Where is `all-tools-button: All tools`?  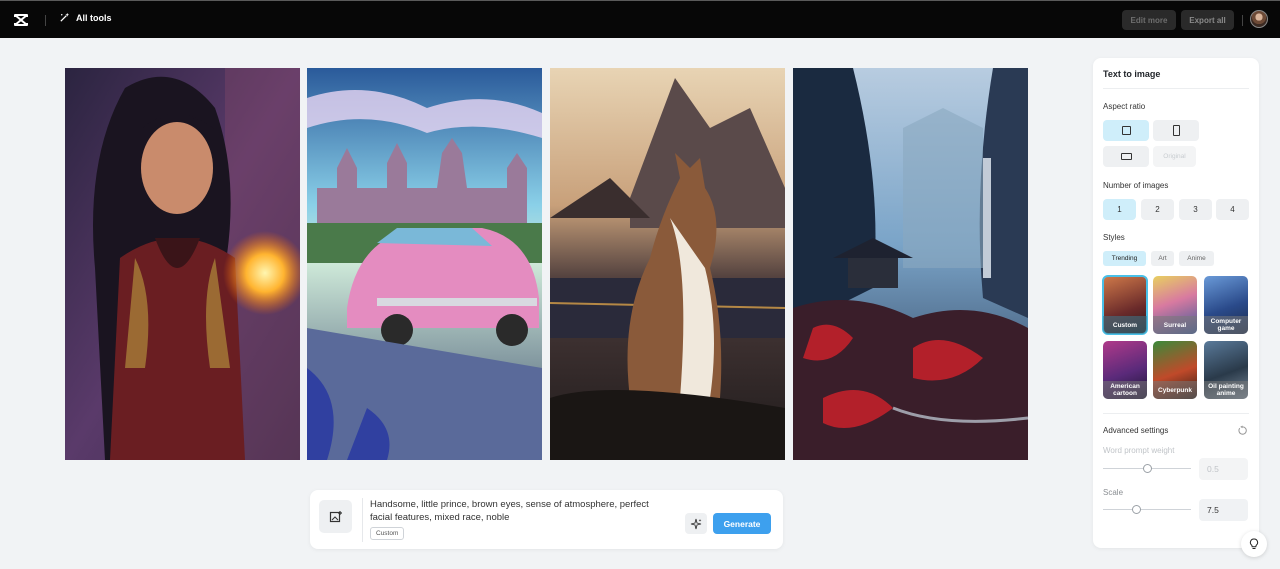
all-tools-button: All tools is located at coordinates (85, 17).